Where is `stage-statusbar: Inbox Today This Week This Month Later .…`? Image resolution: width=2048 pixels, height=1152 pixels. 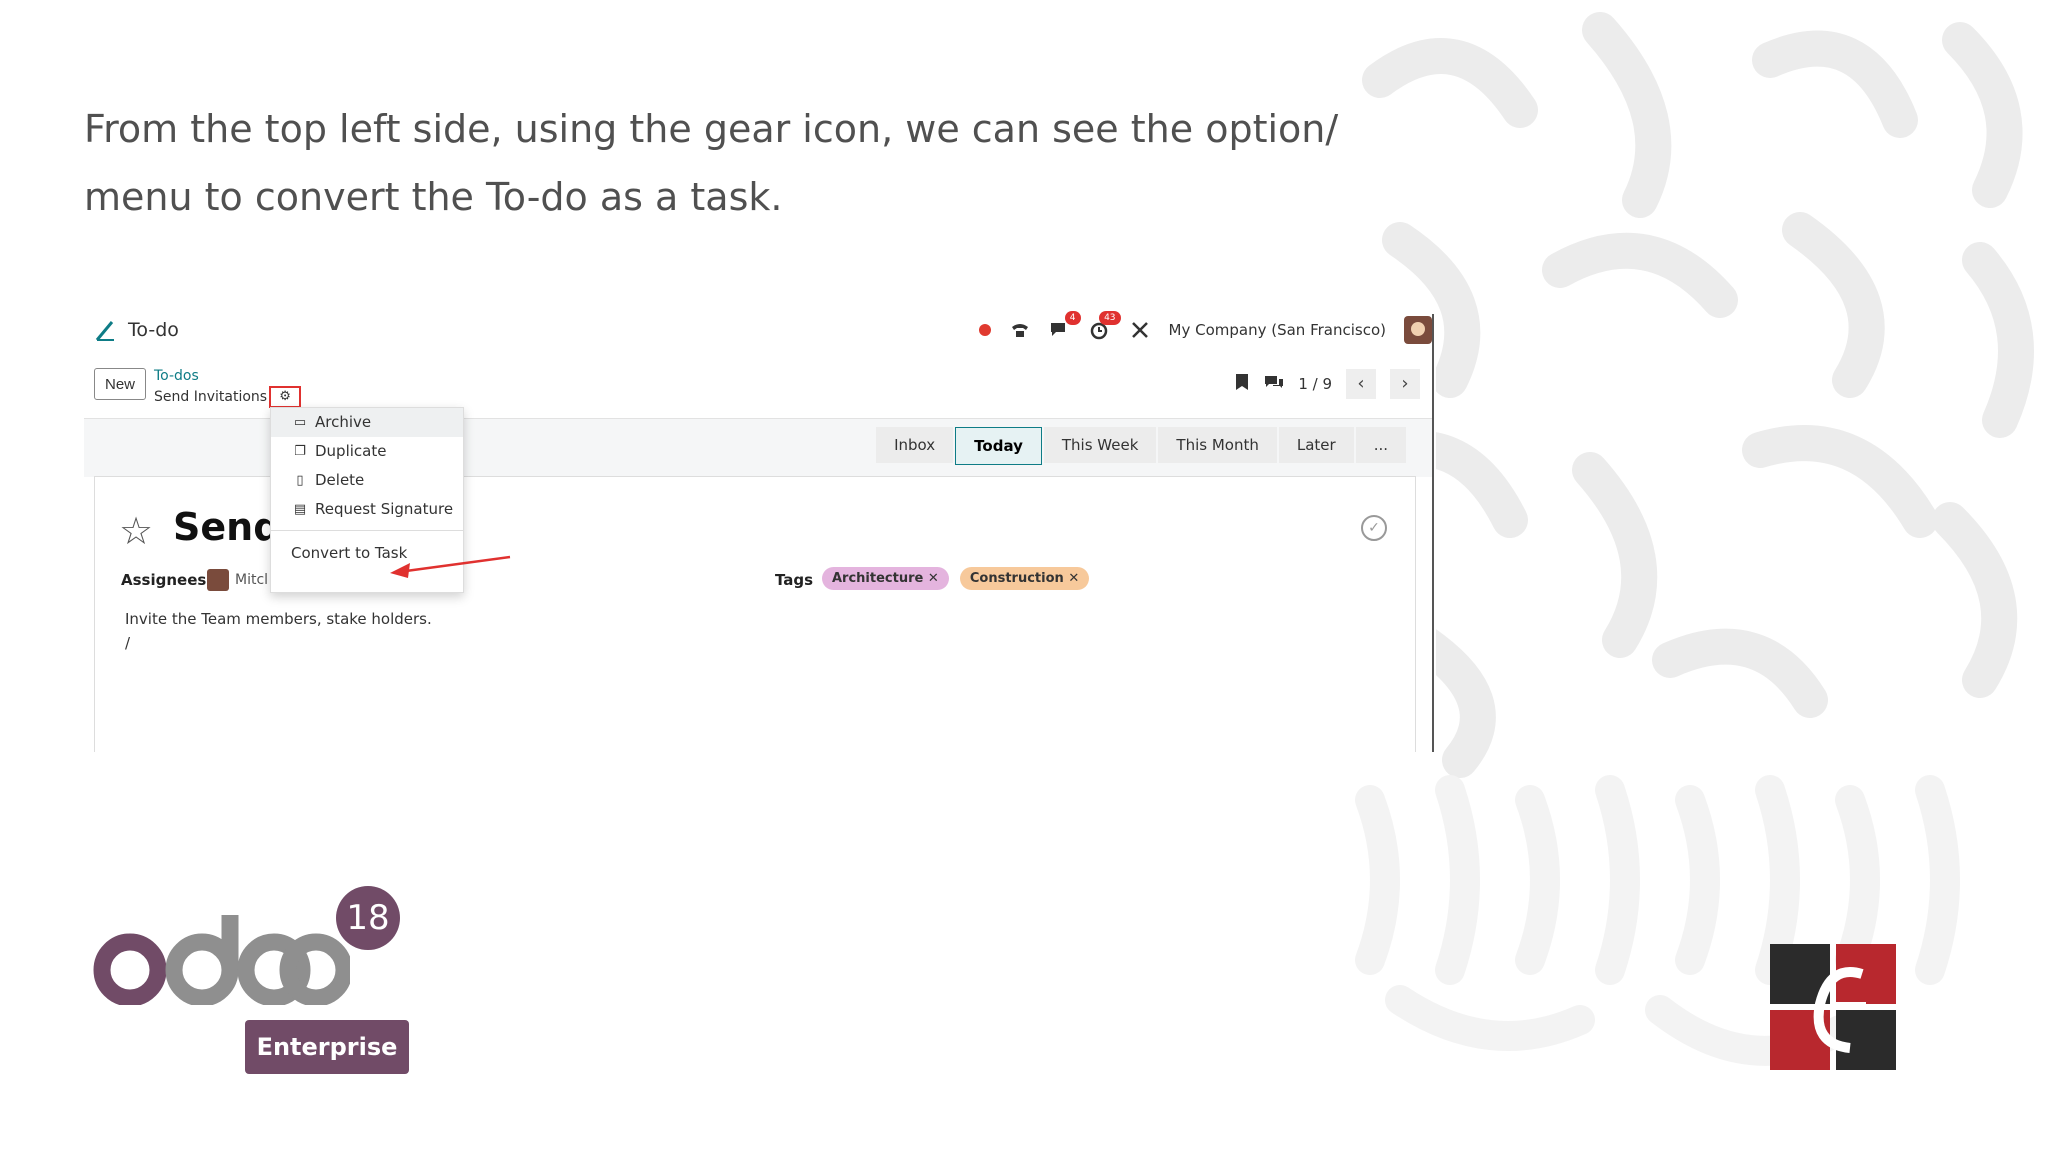 stage-statusbar: Inbox Today This Week This Month Later .… is located at coordinates (1142, 446).